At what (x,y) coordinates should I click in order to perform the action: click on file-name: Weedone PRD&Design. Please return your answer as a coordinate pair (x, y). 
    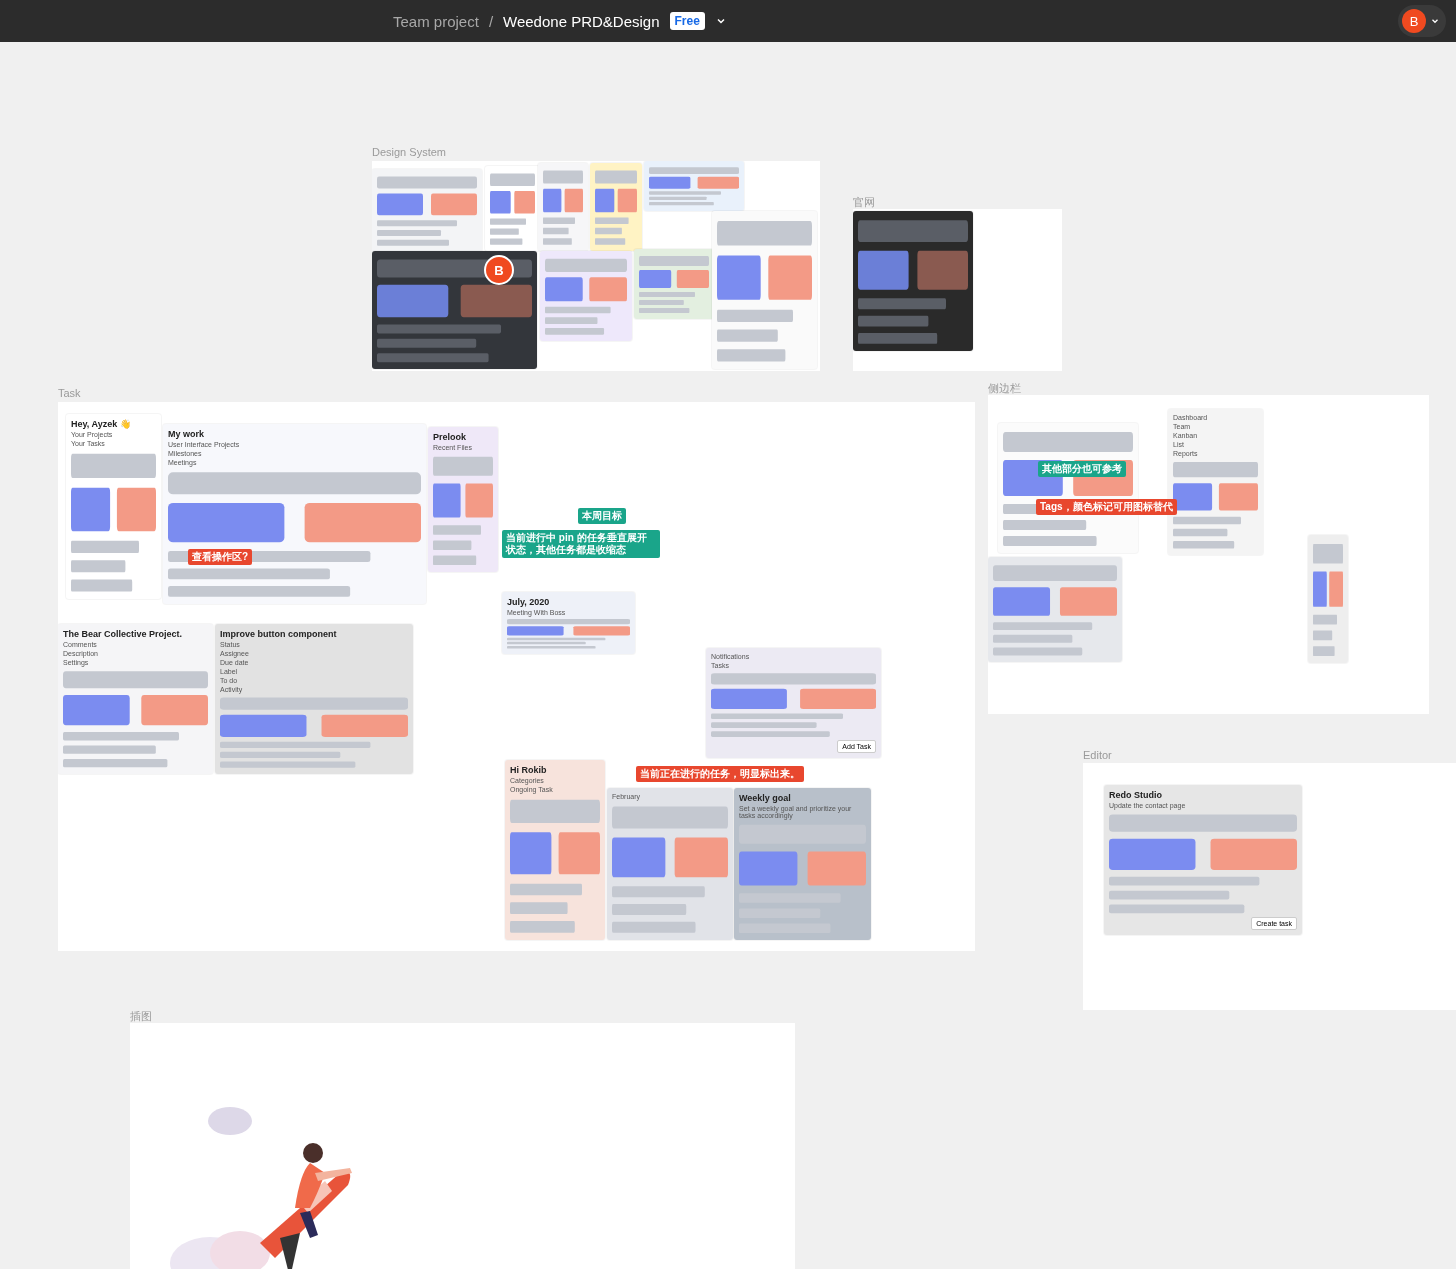
    Looking at the image, I should click on (581, 21).